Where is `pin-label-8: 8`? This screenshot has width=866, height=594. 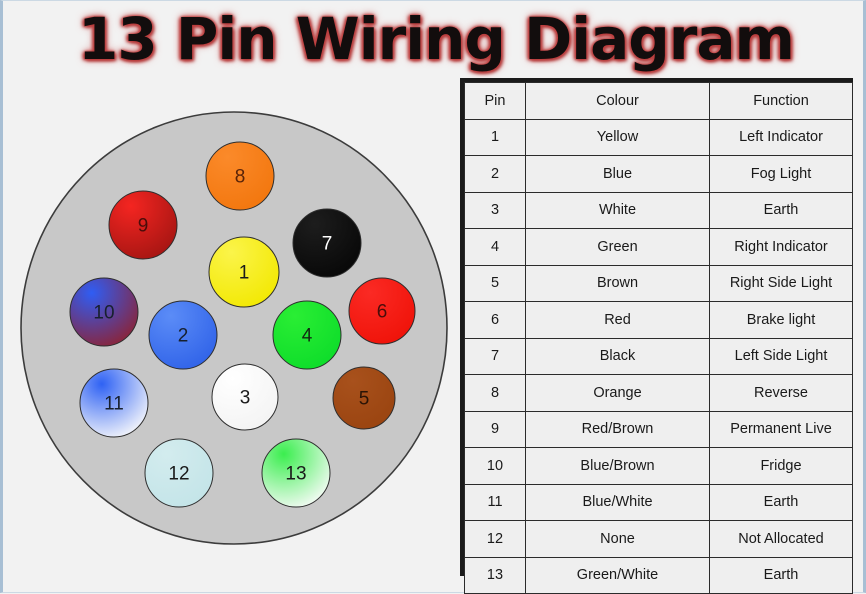 pin-label-8: 8 is located at coordinates (240, 177).